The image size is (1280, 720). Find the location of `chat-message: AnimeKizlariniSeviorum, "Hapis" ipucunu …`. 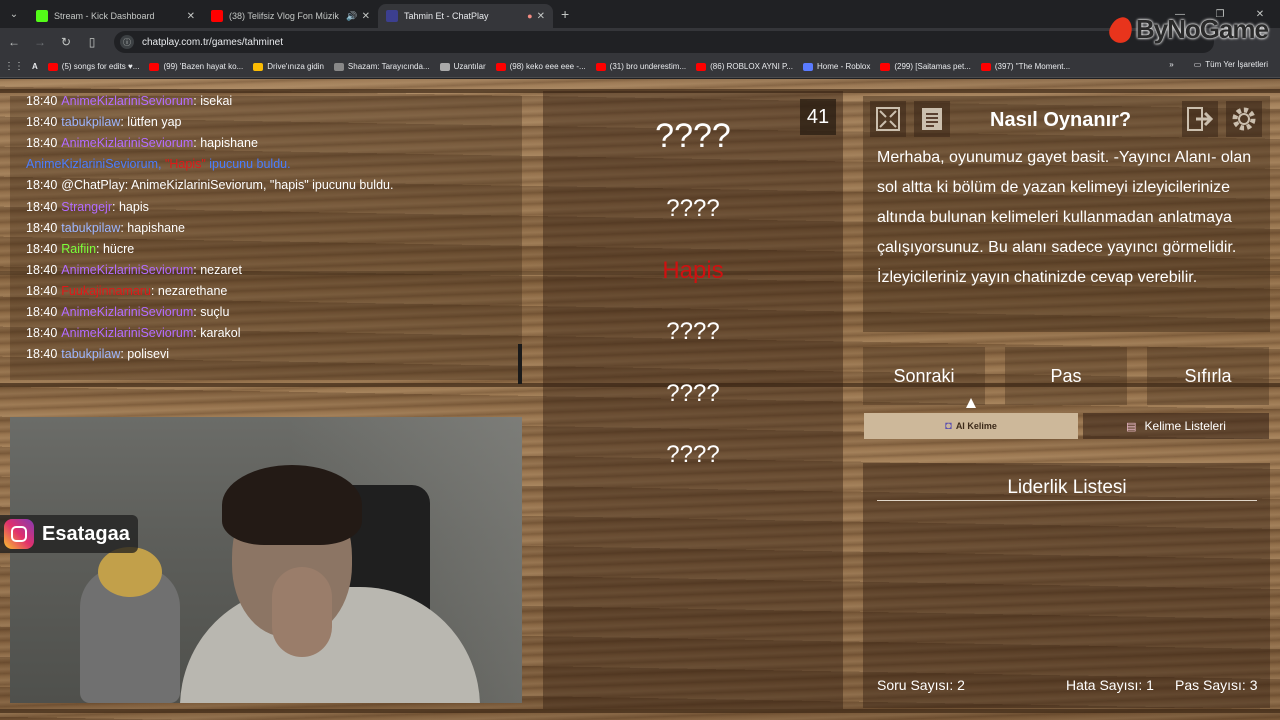

chat-message: AnimeKizlariniSeviorum, "Hapis" ipucunu … is located at coordinates (158, 164).